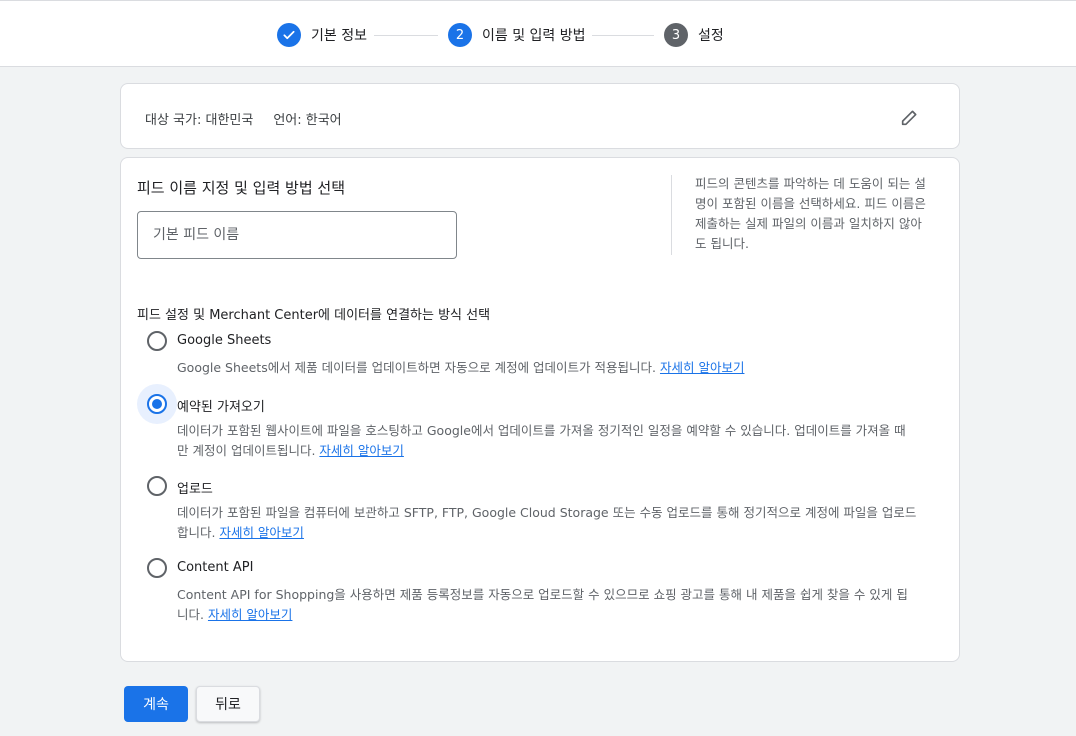  What do you see at coordinates (224, 340) in the screenshot?
I see `option-title: Google Sheets` at bounding box center [224, 340].